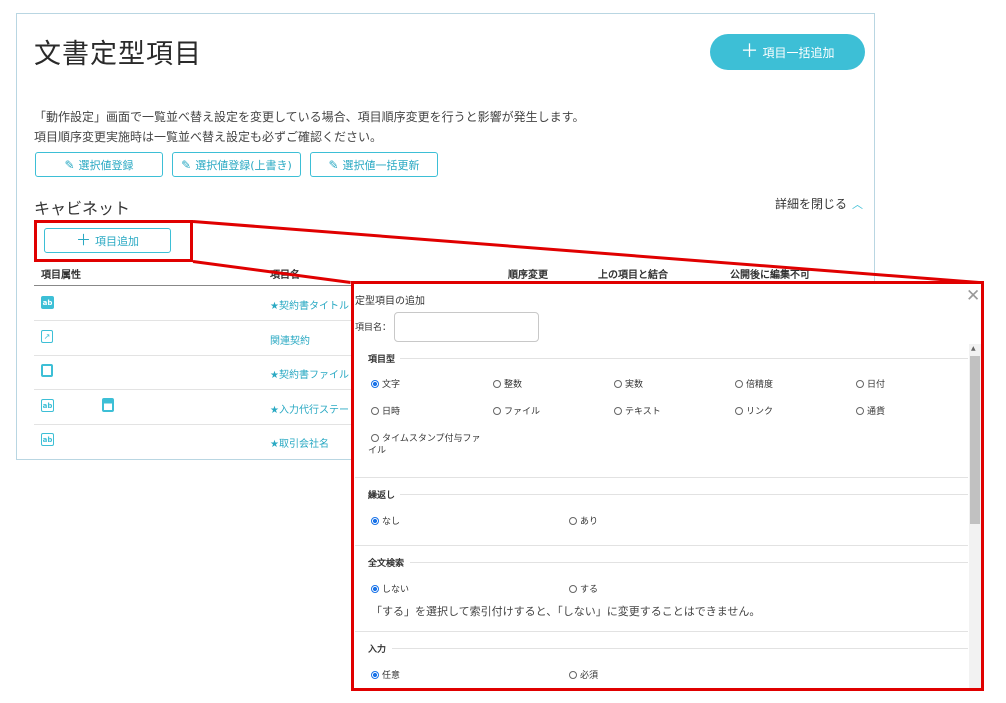  What do you see at coordinates (386, 564) in the screenshot?
I see `search-heading: 全文検索` at bounding box center [386, 564].